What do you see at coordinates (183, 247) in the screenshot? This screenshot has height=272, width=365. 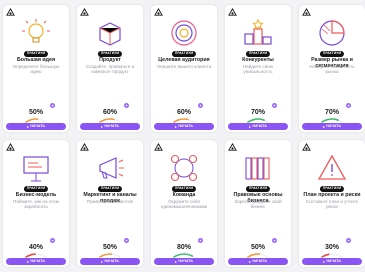 I see `progress-percent: 80%` at bounding box center [183, 247].